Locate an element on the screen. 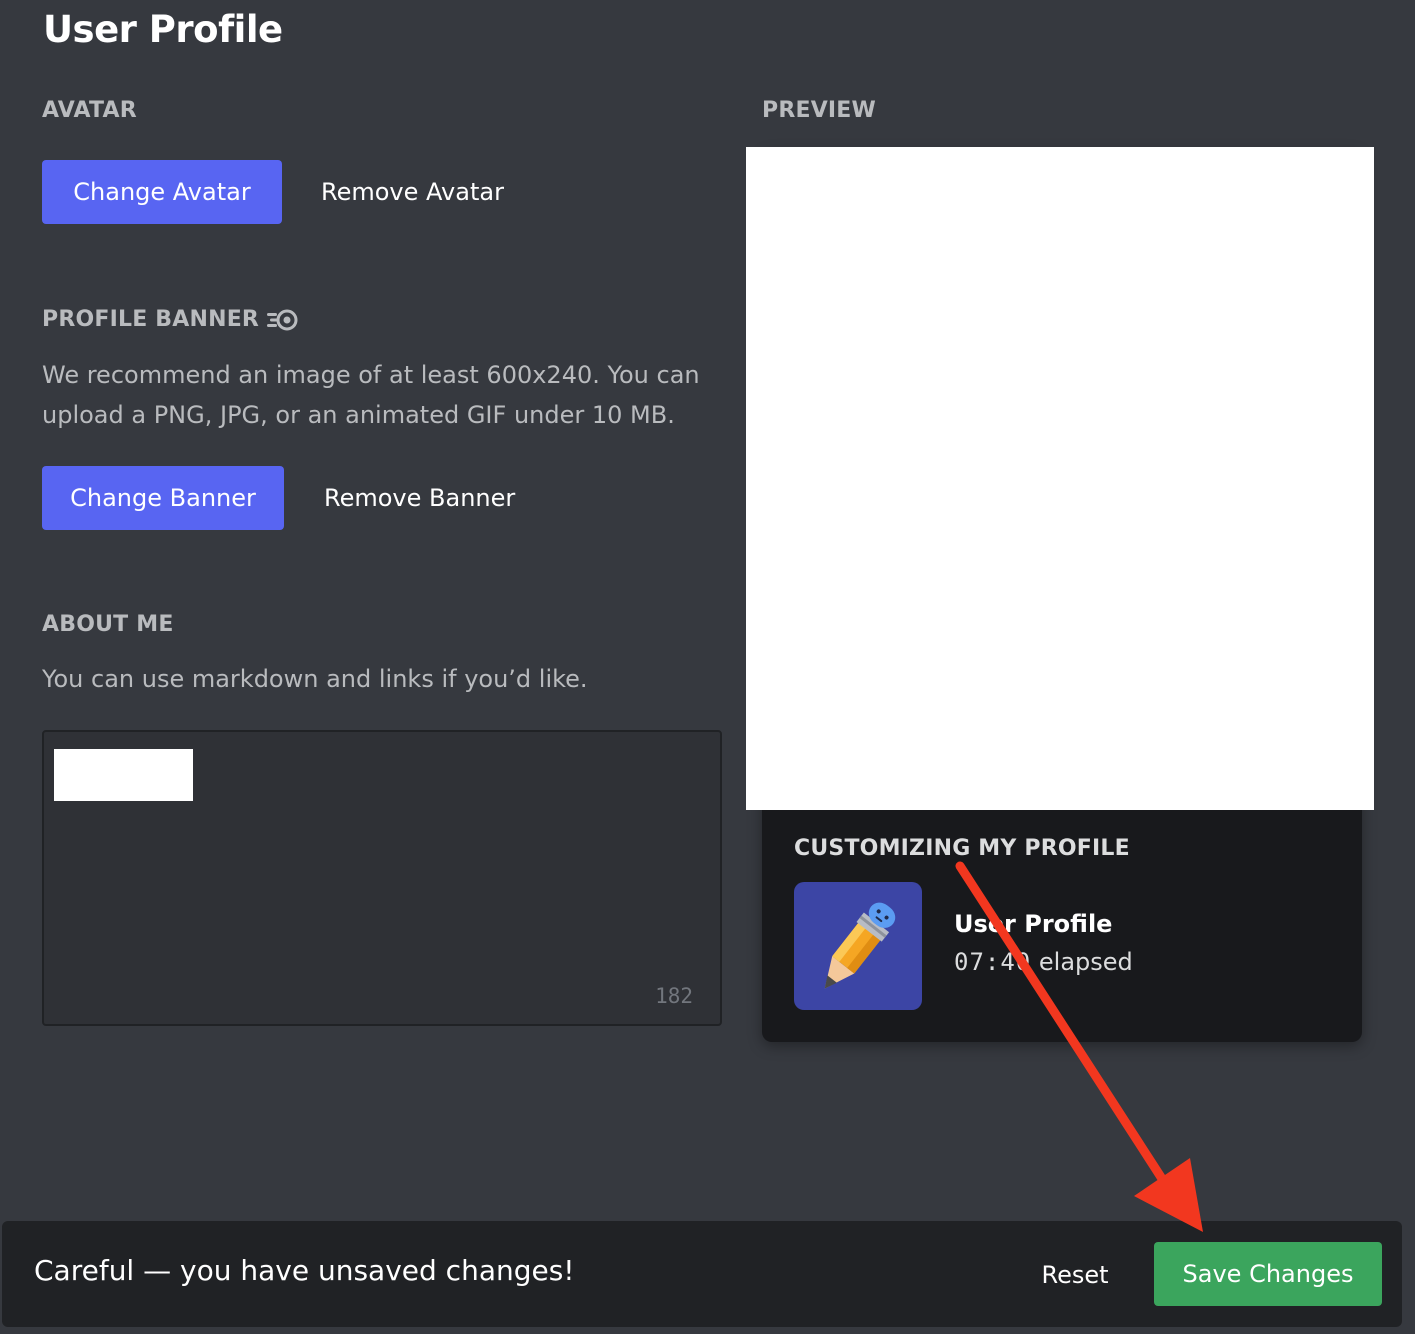 Image resolution: width=1415 pixels, height=1334 pixels. activity-title: User Profile is located at coordinates (1033, 924).